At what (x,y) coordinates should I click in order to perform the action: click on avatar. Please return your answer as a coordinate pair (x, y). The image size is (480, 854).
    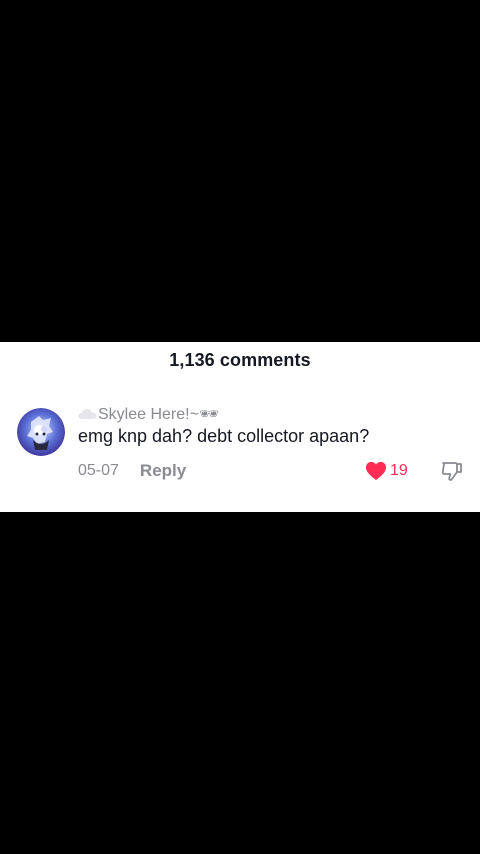
    Looking at the image, I should click on (41, 432).